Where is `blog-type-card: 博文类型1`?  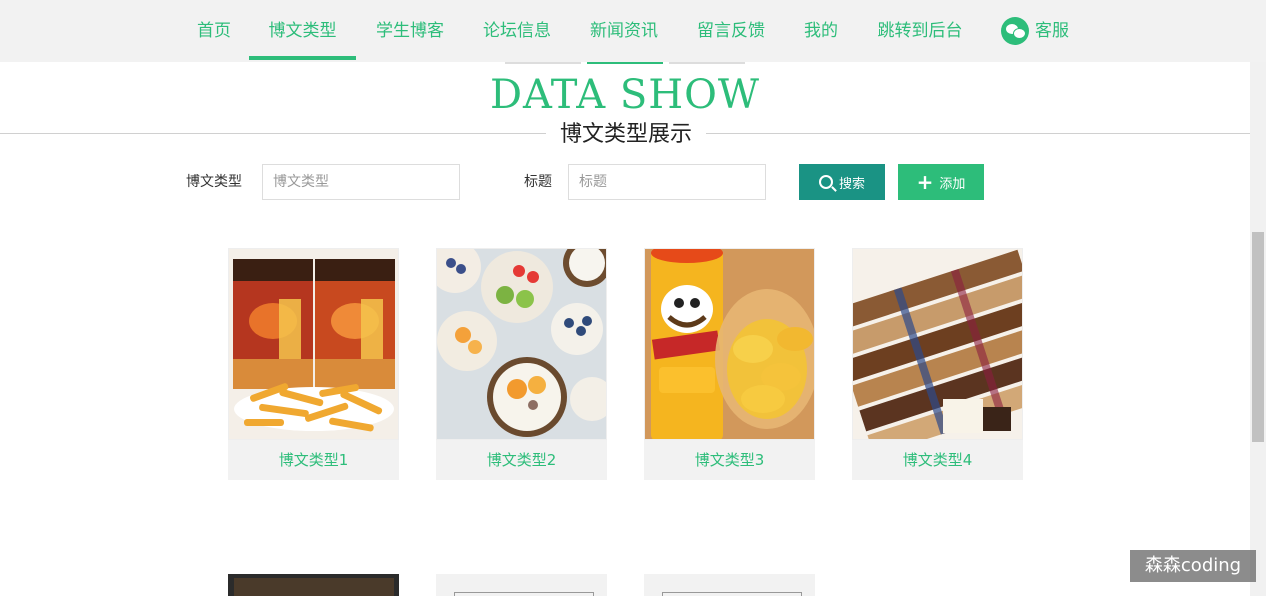 blog-type-card: 博文类型1 is located at coordinates (313, 364).